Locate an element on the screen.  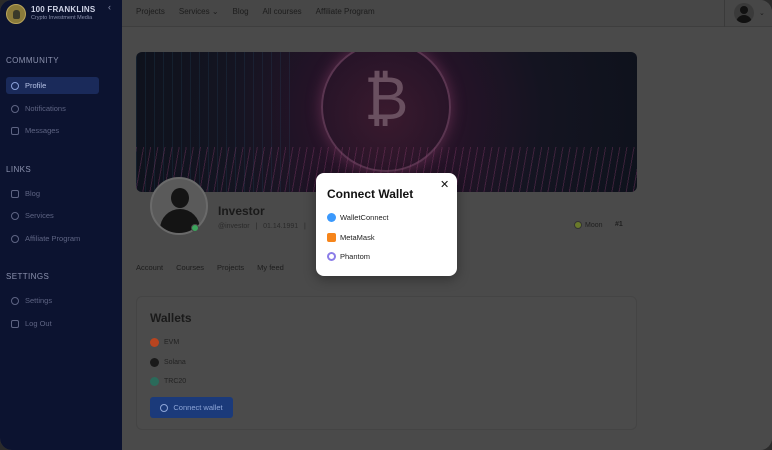
profile-meta: @investor | 01.14.1991 | is located at coordinates (262, 226).